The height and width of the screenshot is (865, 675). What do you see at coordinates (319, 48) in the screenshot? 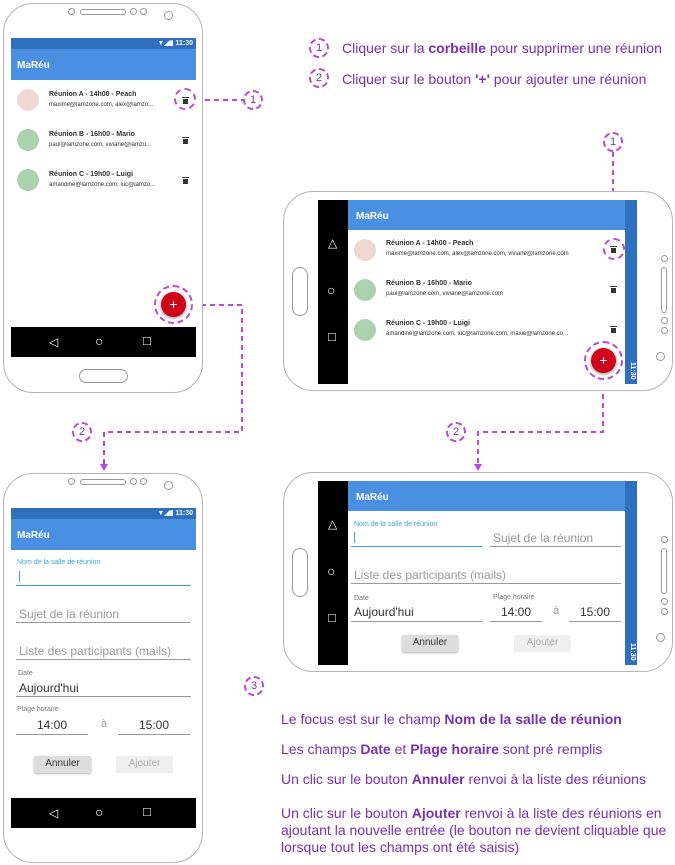
I see `legend-badge-1: 1` at bounding box center [319, 48].